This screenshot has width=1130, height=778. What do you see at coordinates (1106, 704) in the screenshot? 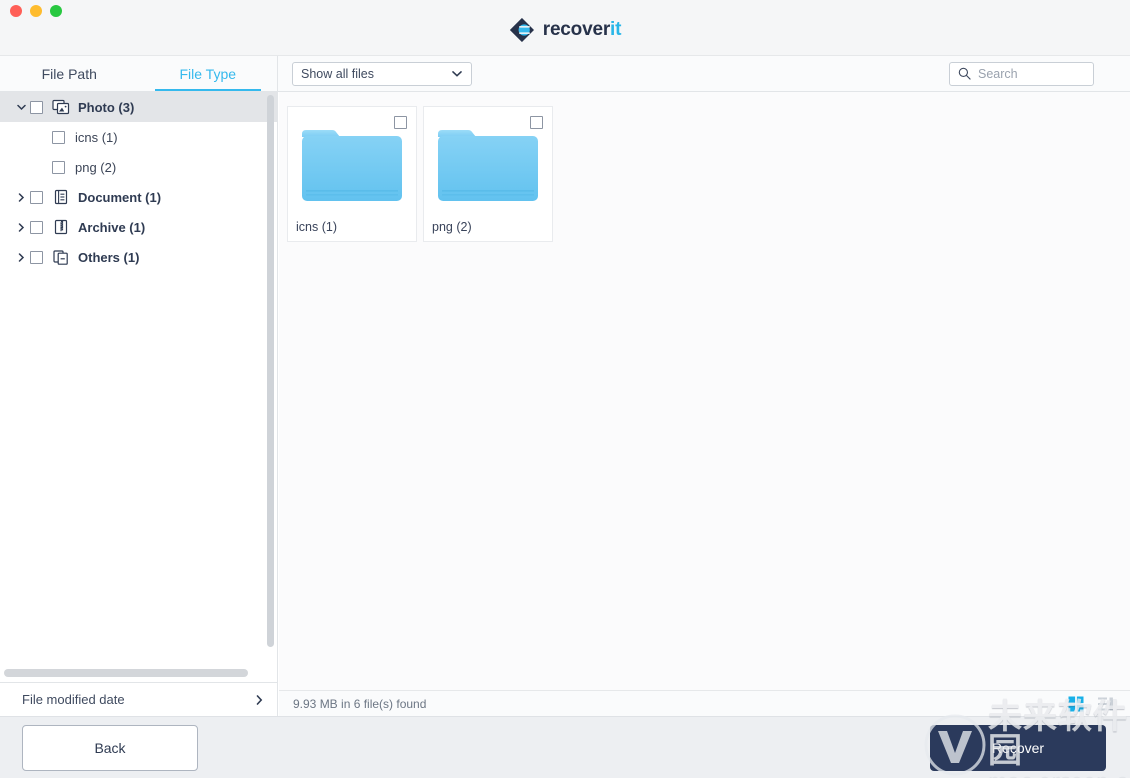
I see `list-view-icon` at bounding box center [1106, 704].